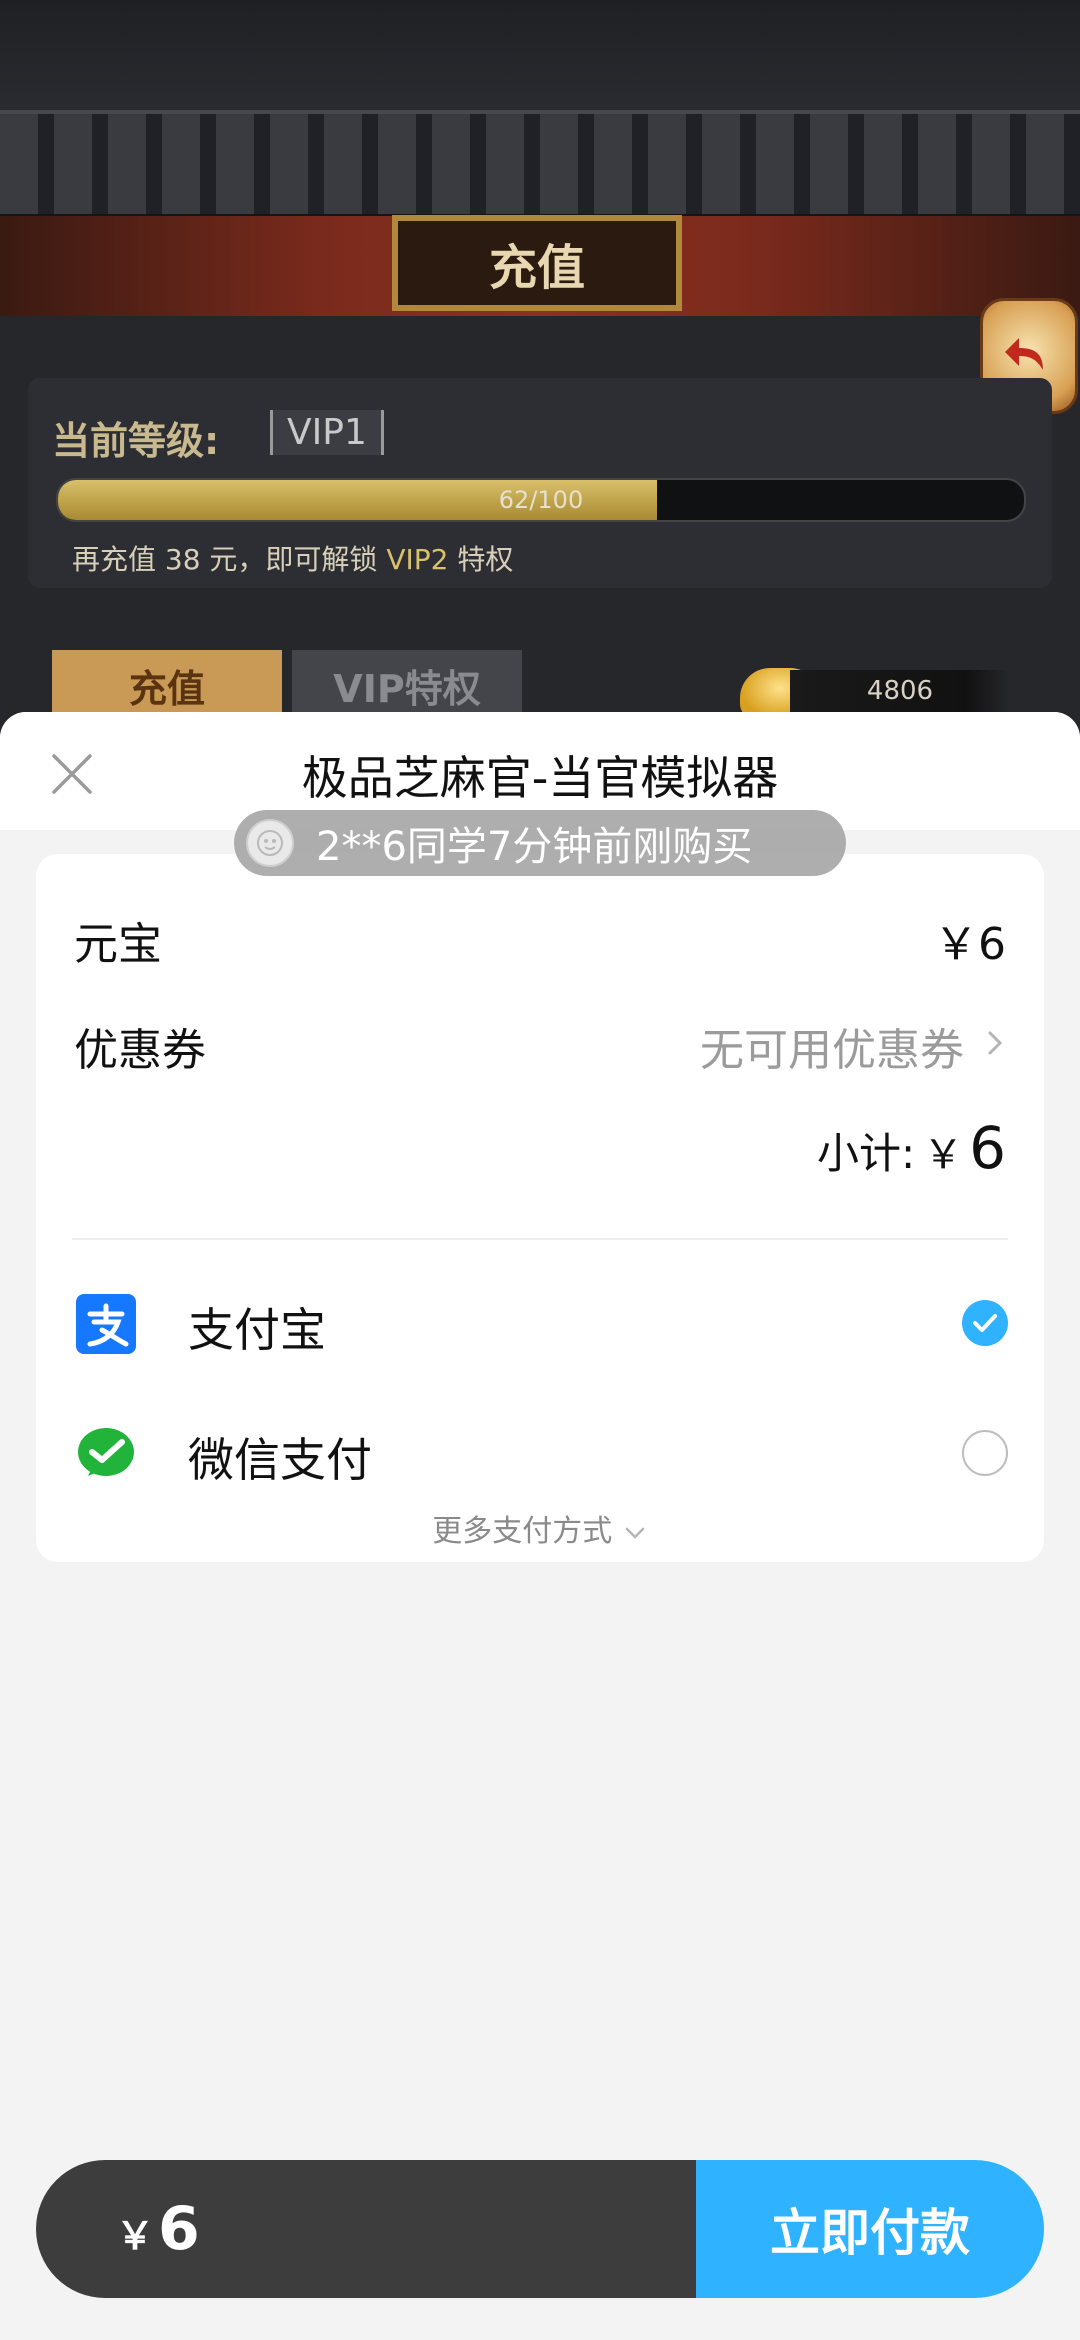 The height and width of the screenshot is (2340, 1080). I want to click on purchase-ticker: 2**6同学7分钟前刚购买, so click(540, 843).